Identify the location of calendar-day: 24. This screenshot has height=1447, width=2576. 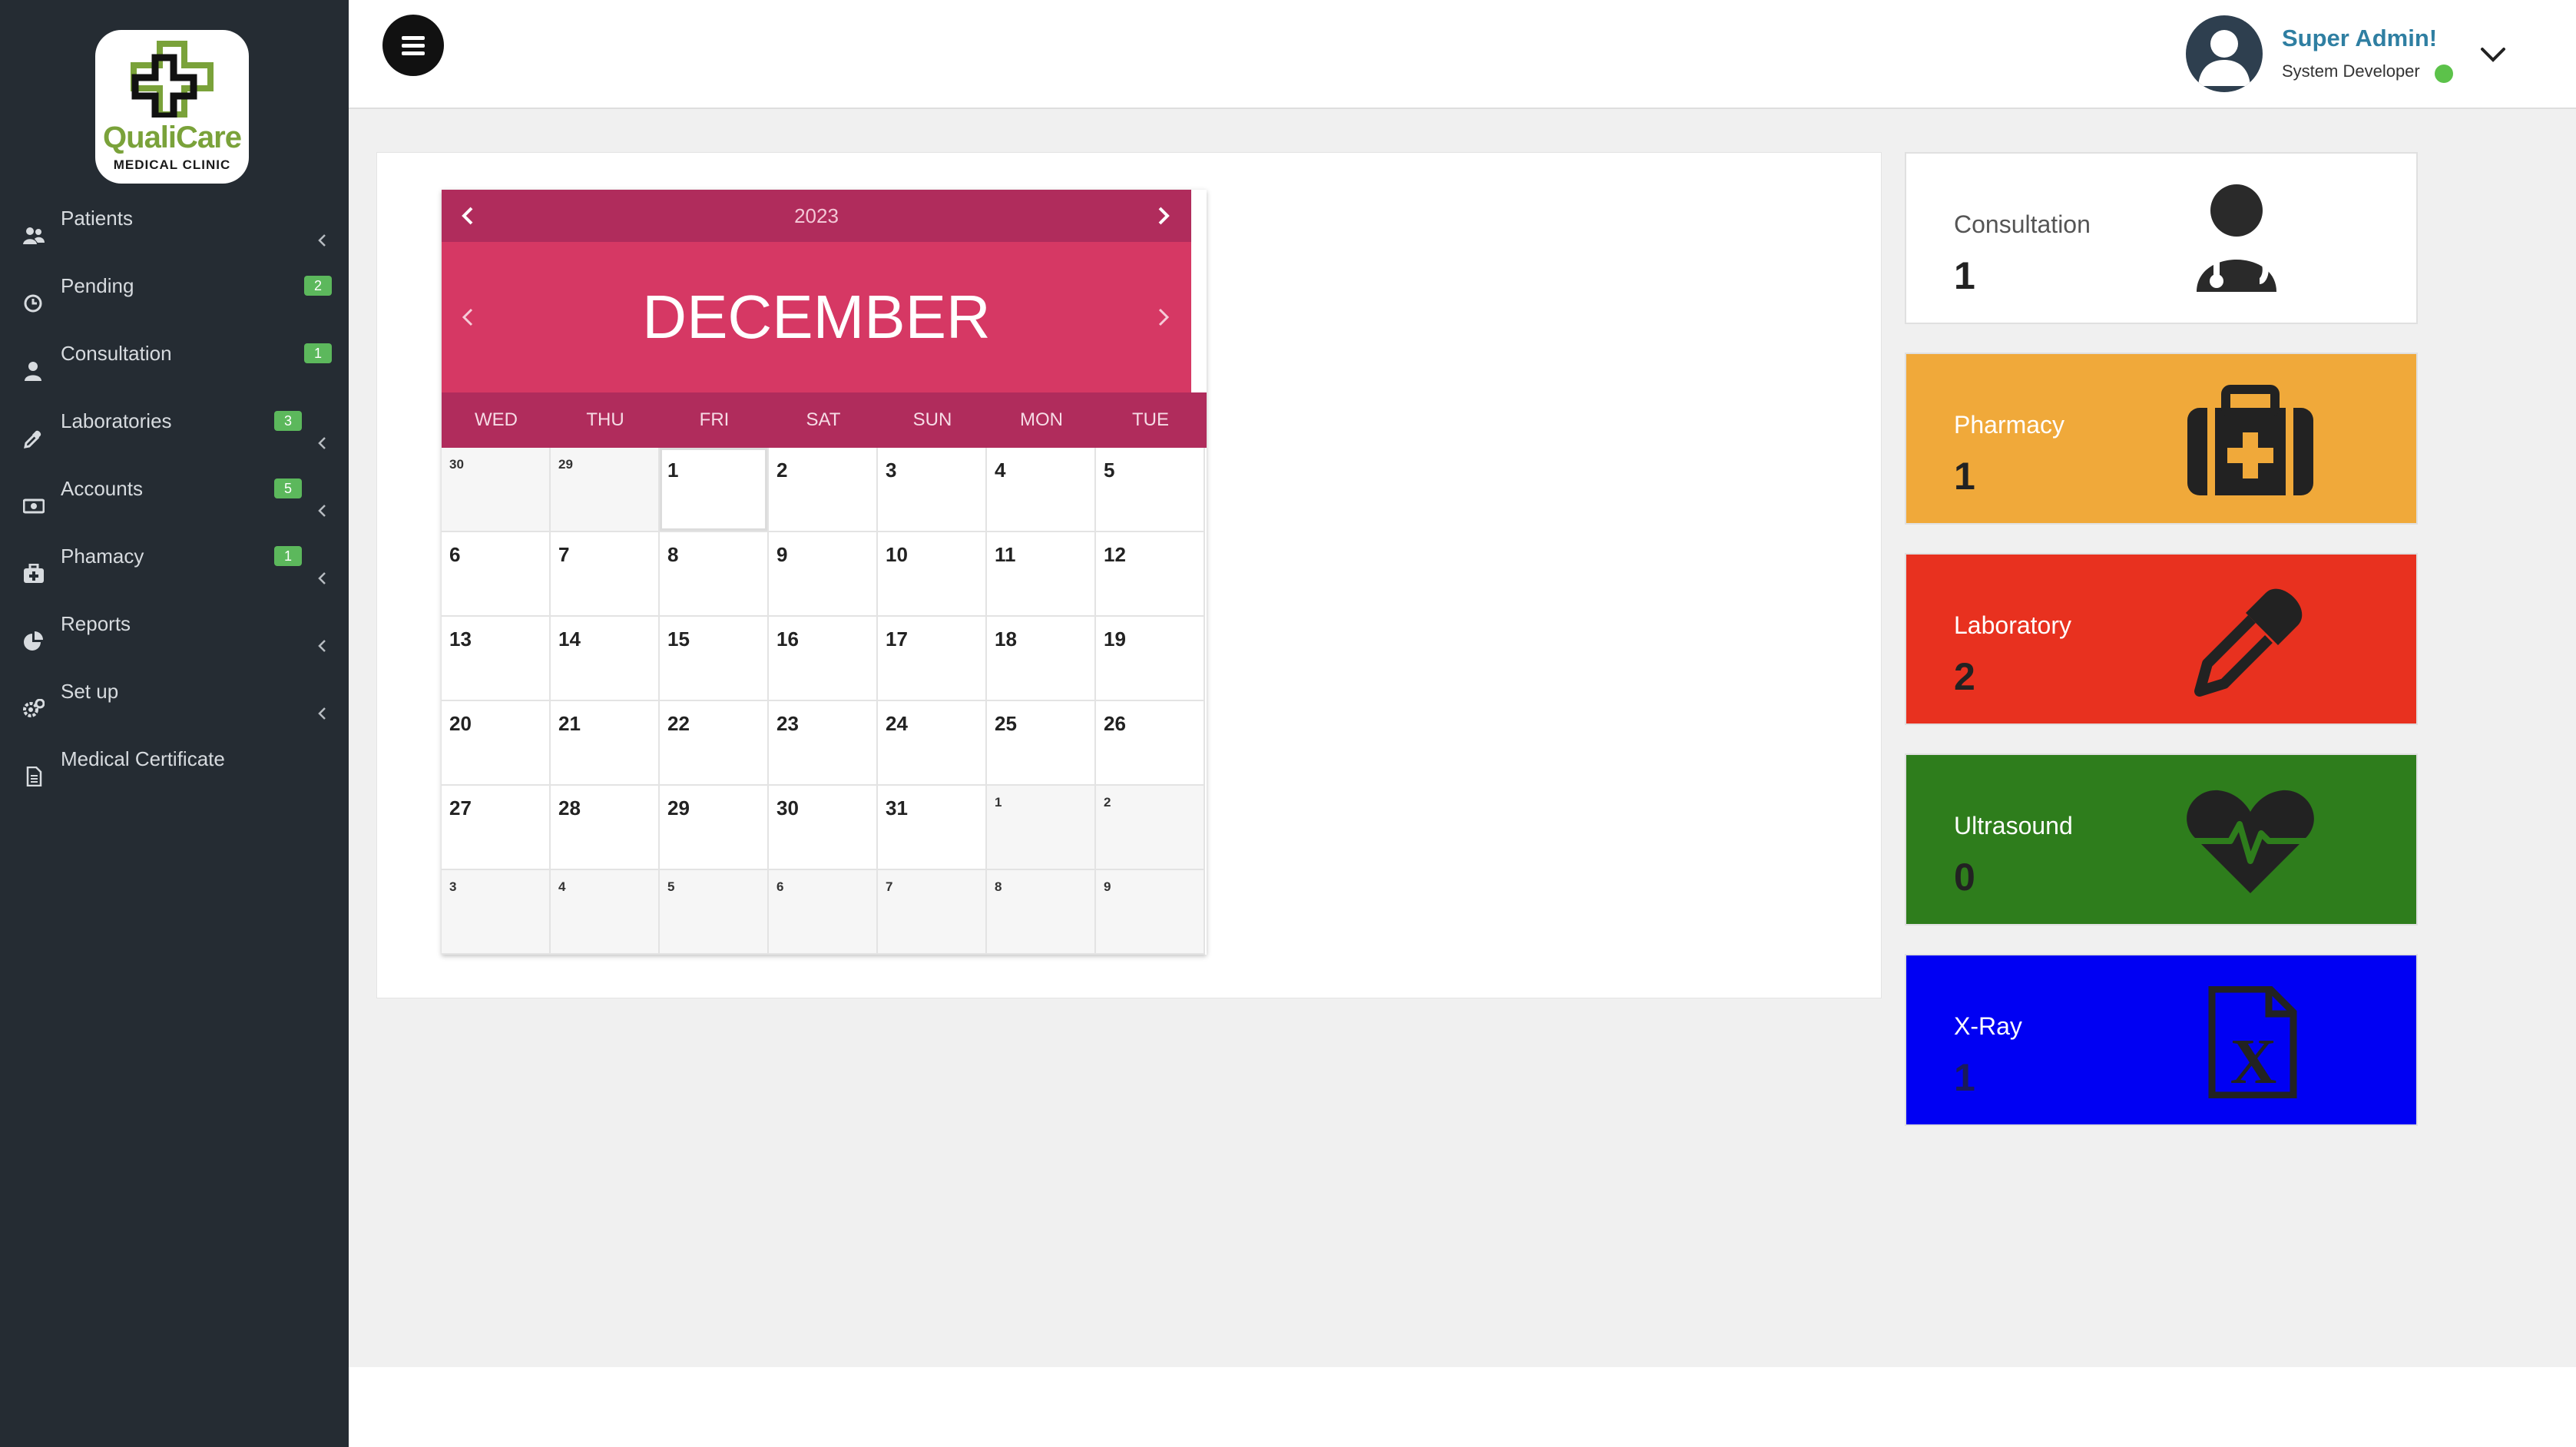
(932, 743).